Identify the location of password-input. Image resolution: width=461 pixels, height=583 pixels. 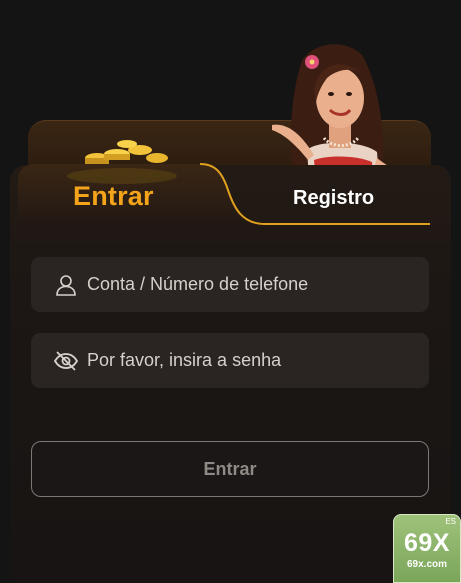
(258, 360).